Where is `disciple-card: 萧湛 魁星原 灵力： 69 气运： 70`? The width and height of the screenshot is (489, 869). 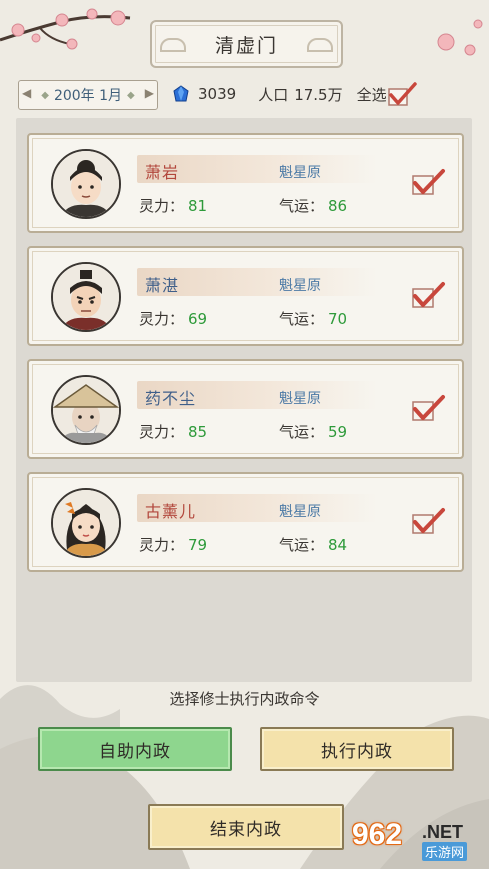 disciple-card: 萧湛 魁星原 灵力： 69 气运： 70 is located at coordinates (245, 296).